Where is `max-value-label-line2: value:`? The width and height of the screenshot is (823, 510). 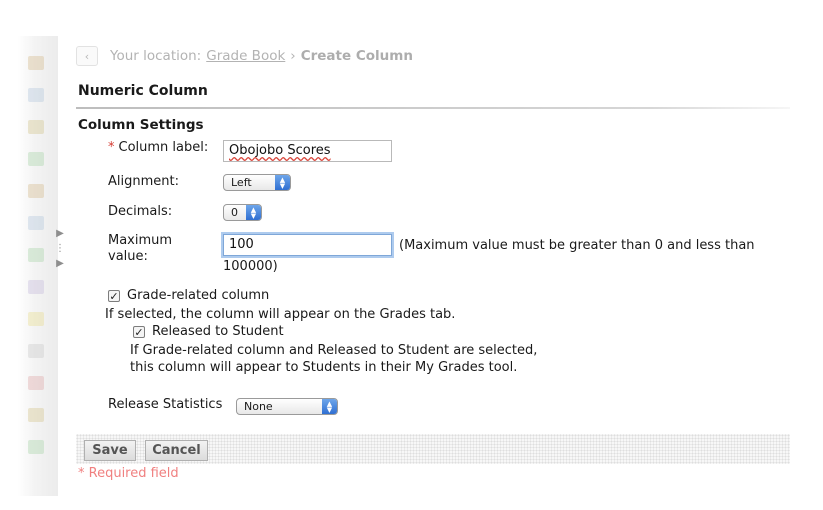 max-value-label-line2: value: is located at coordinates (128, 256).